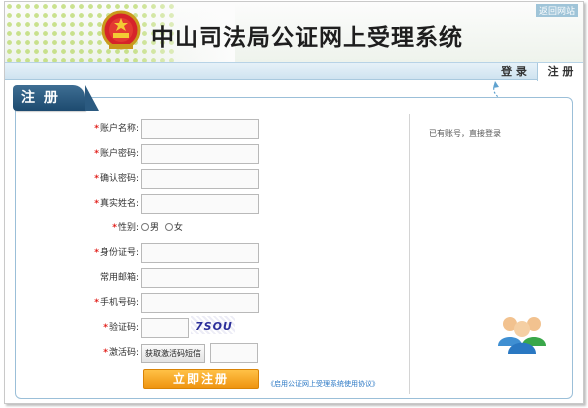 This screenshot has height=408, width=588. I want to click on nav-bar: 登 录 注 册, so click(294, 71).